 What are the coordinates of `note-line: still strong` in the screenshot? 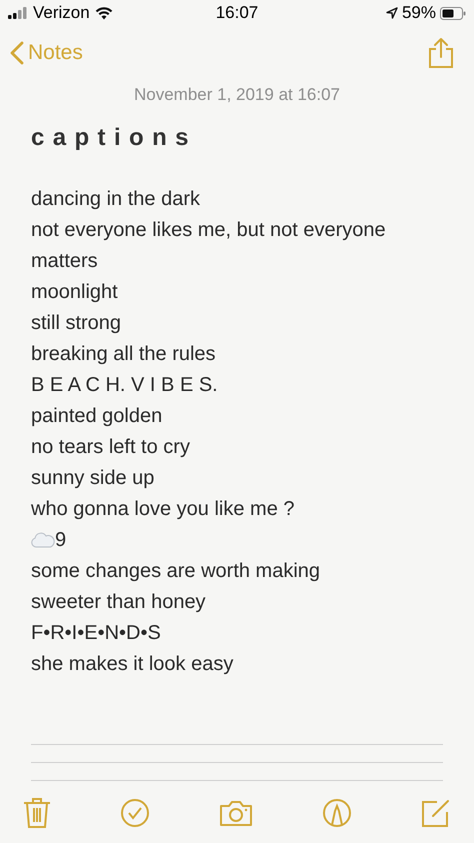 It's located at (76, 323).